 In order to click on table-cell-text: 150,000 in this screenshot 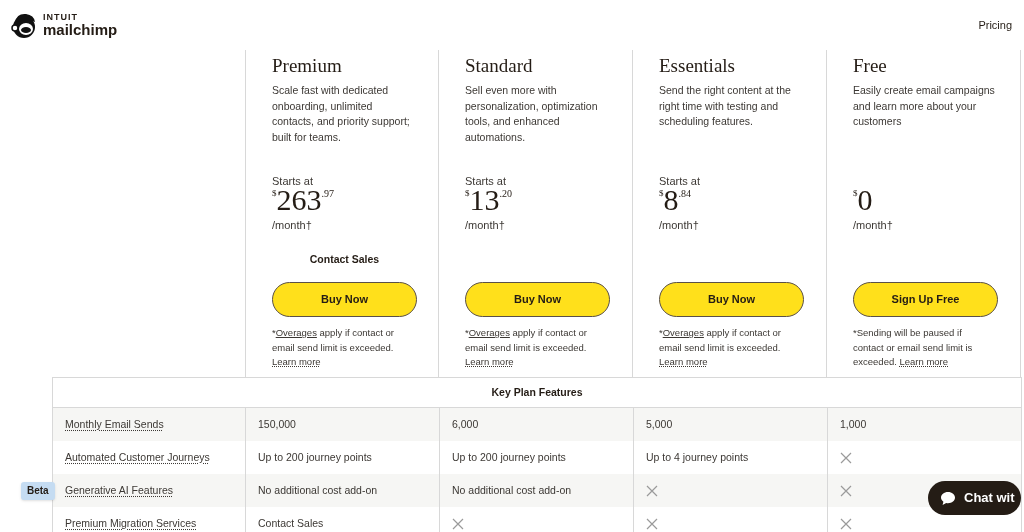, I will do `click(277, 424)`.